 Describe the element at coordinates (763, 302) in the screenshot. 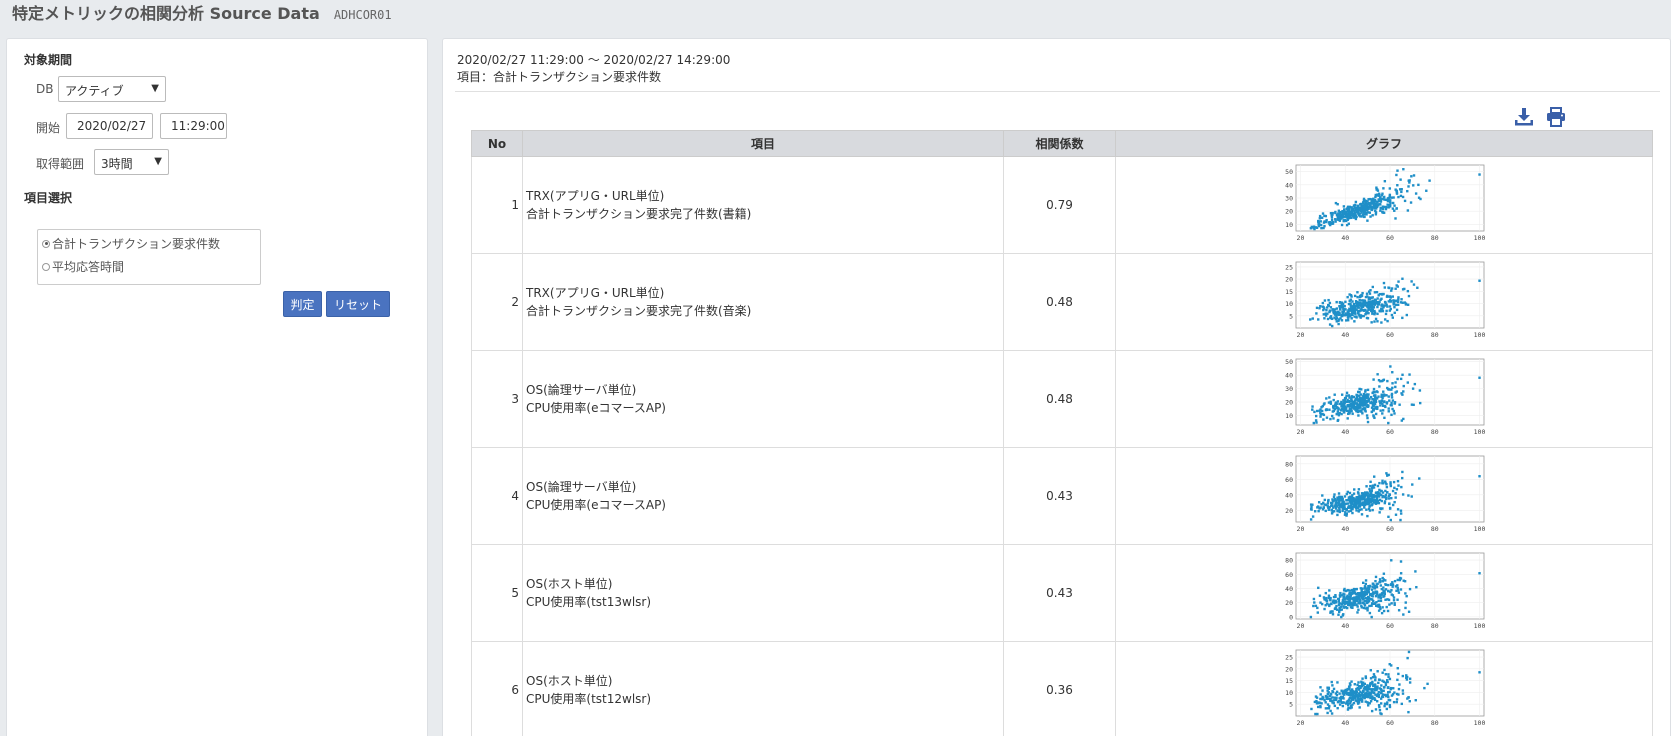

I see `row-item: TRX(アプリG・URL単位) 合計トランザクション要求完了件数(音楽)` at that location.